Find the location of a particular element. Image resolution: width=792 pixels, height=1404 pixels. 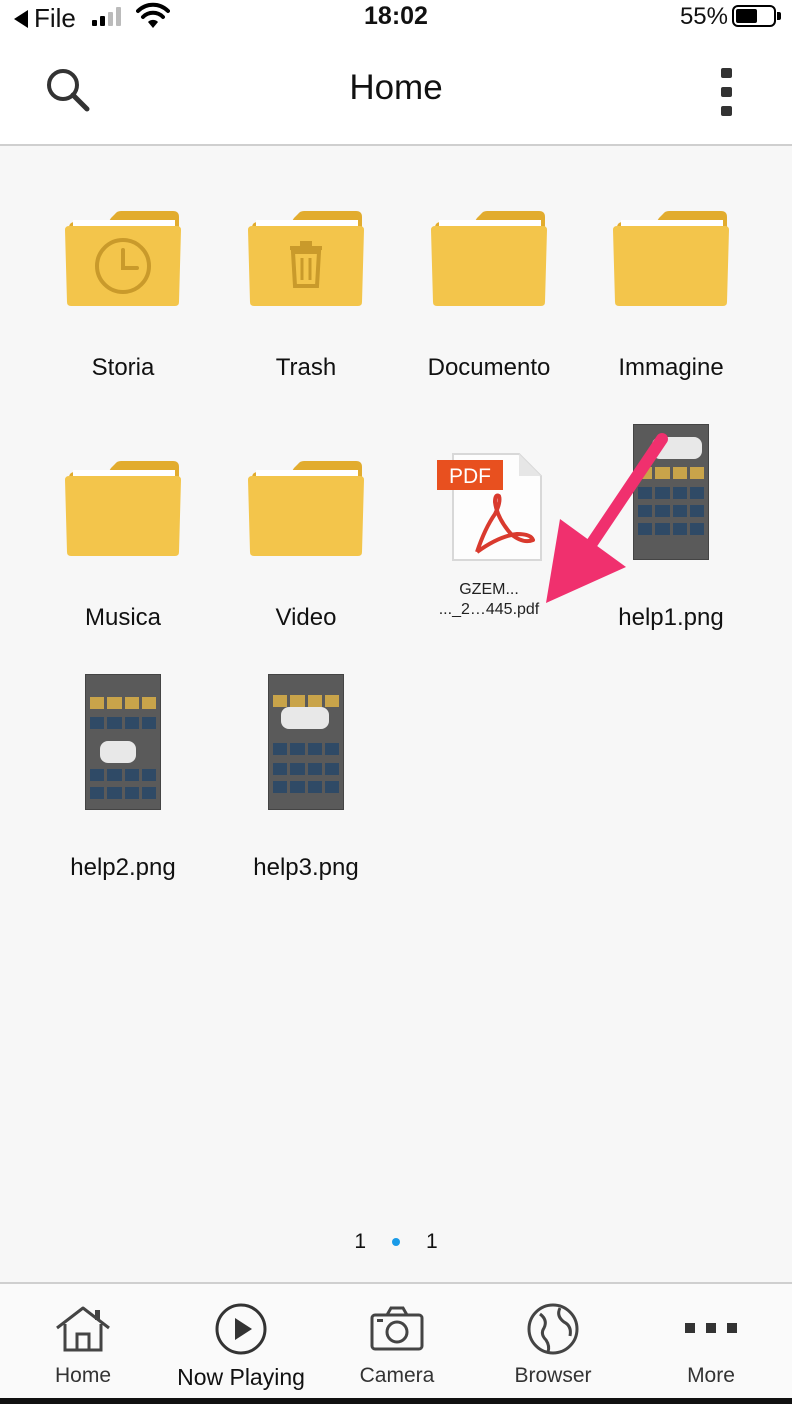

folder-immagine: Immagine is located at coordinates (671, 284).